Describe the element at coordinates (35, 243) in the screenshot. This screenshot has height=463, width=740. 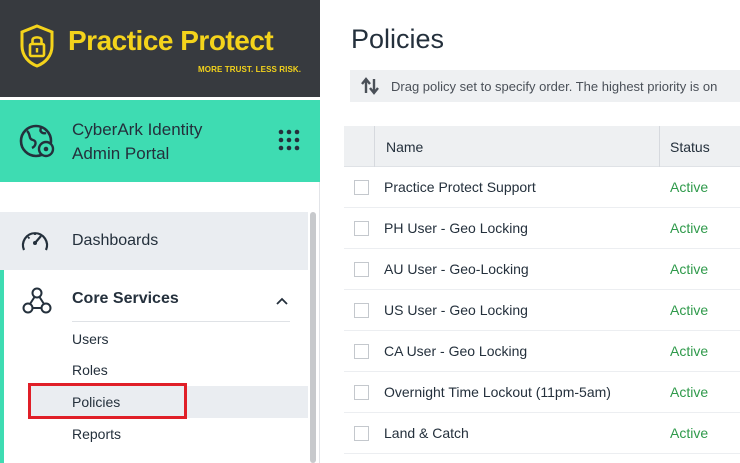
I see `gauge-icon` at that location.